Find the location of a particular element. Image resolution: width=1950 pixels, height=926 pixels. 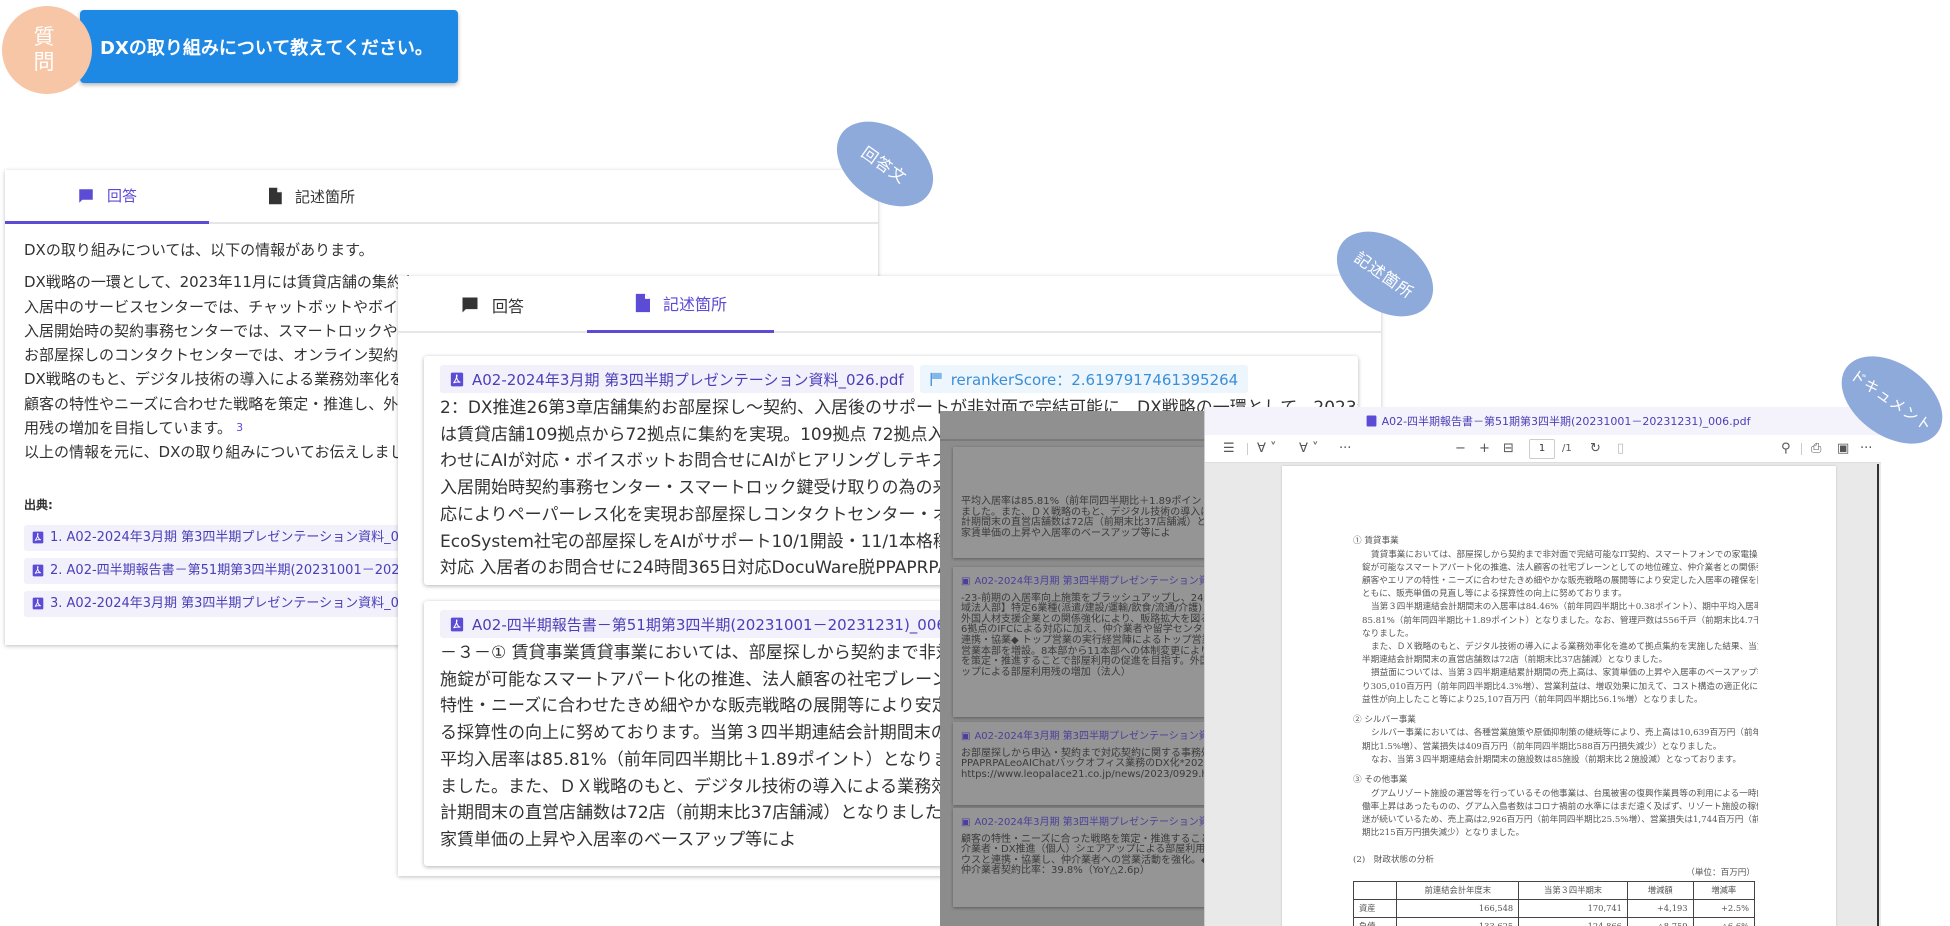

draw-icon: ∀ ˅ is located at coordinates (1309, 449).